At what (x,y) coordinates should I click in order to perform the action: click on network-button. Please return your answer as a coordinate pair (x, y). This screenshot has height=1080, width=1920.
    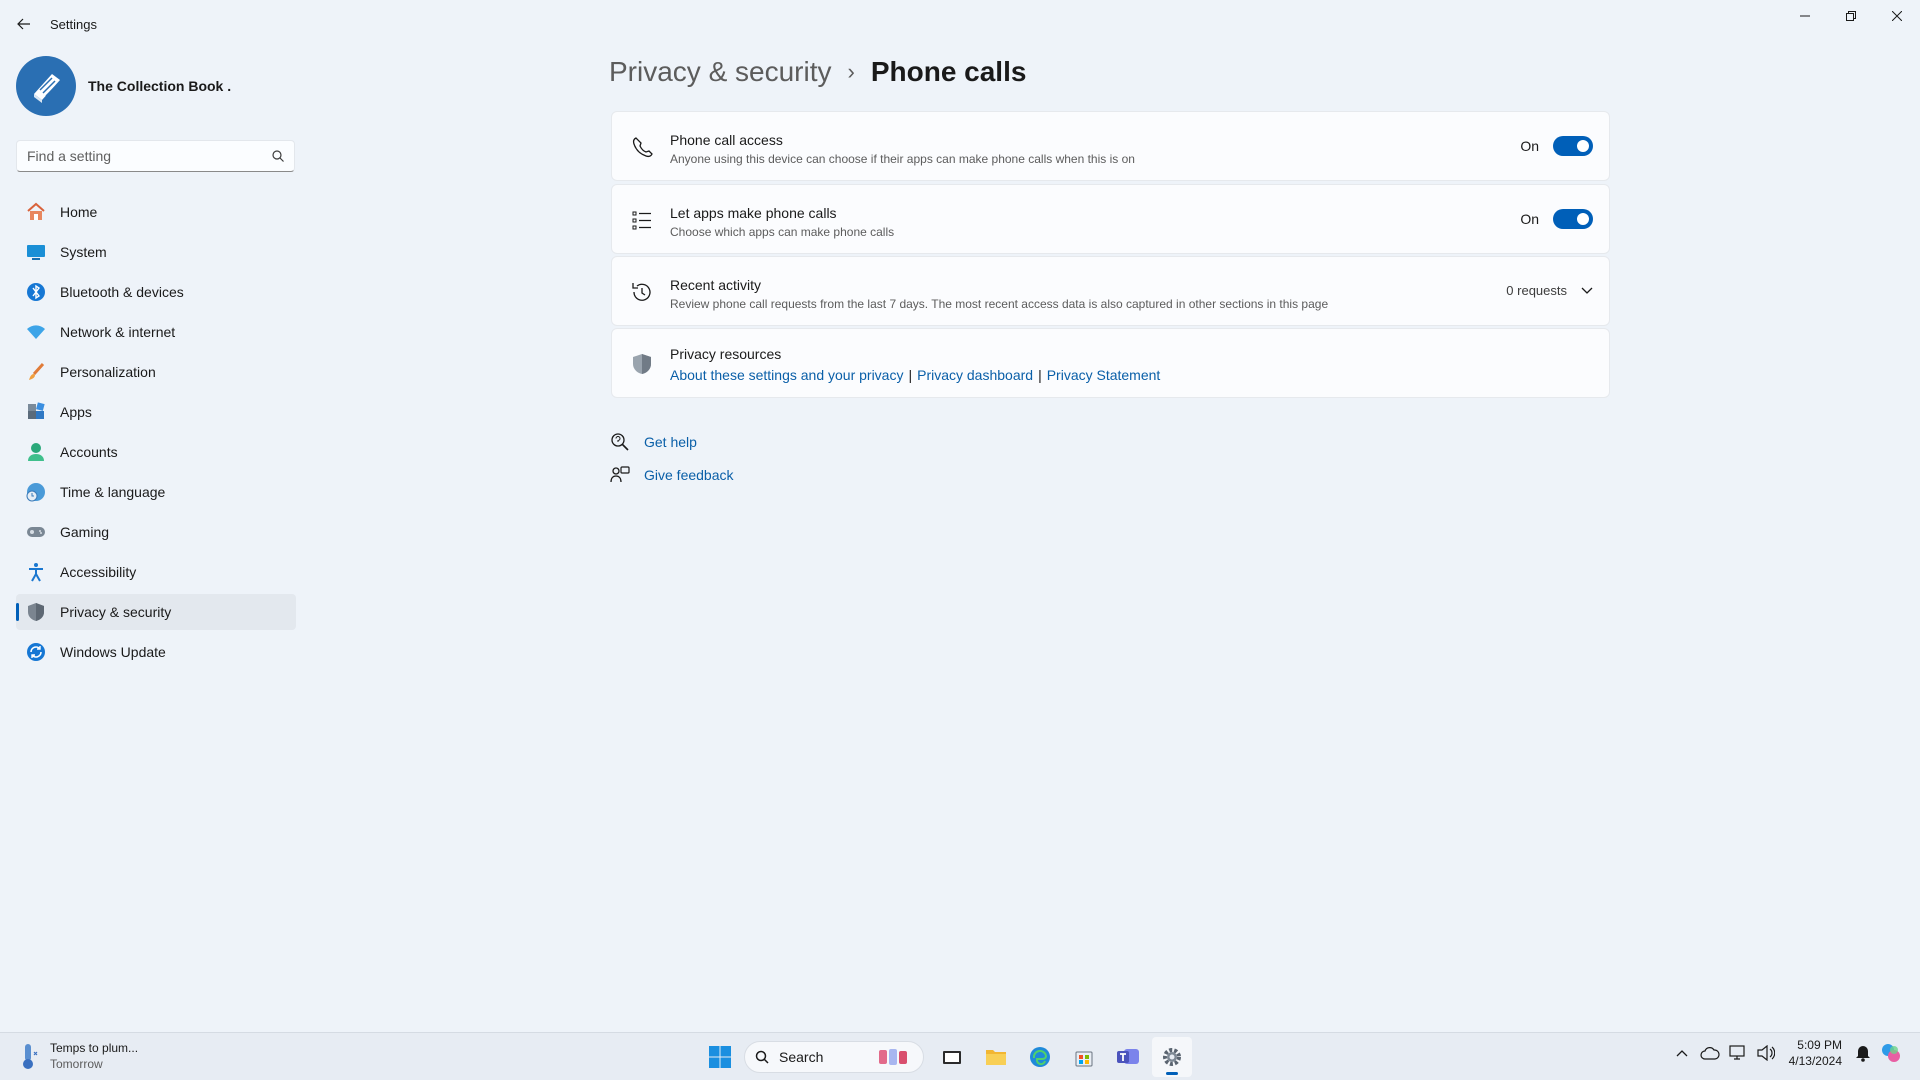
    Looking at the image, I should click on (1738, 1053).